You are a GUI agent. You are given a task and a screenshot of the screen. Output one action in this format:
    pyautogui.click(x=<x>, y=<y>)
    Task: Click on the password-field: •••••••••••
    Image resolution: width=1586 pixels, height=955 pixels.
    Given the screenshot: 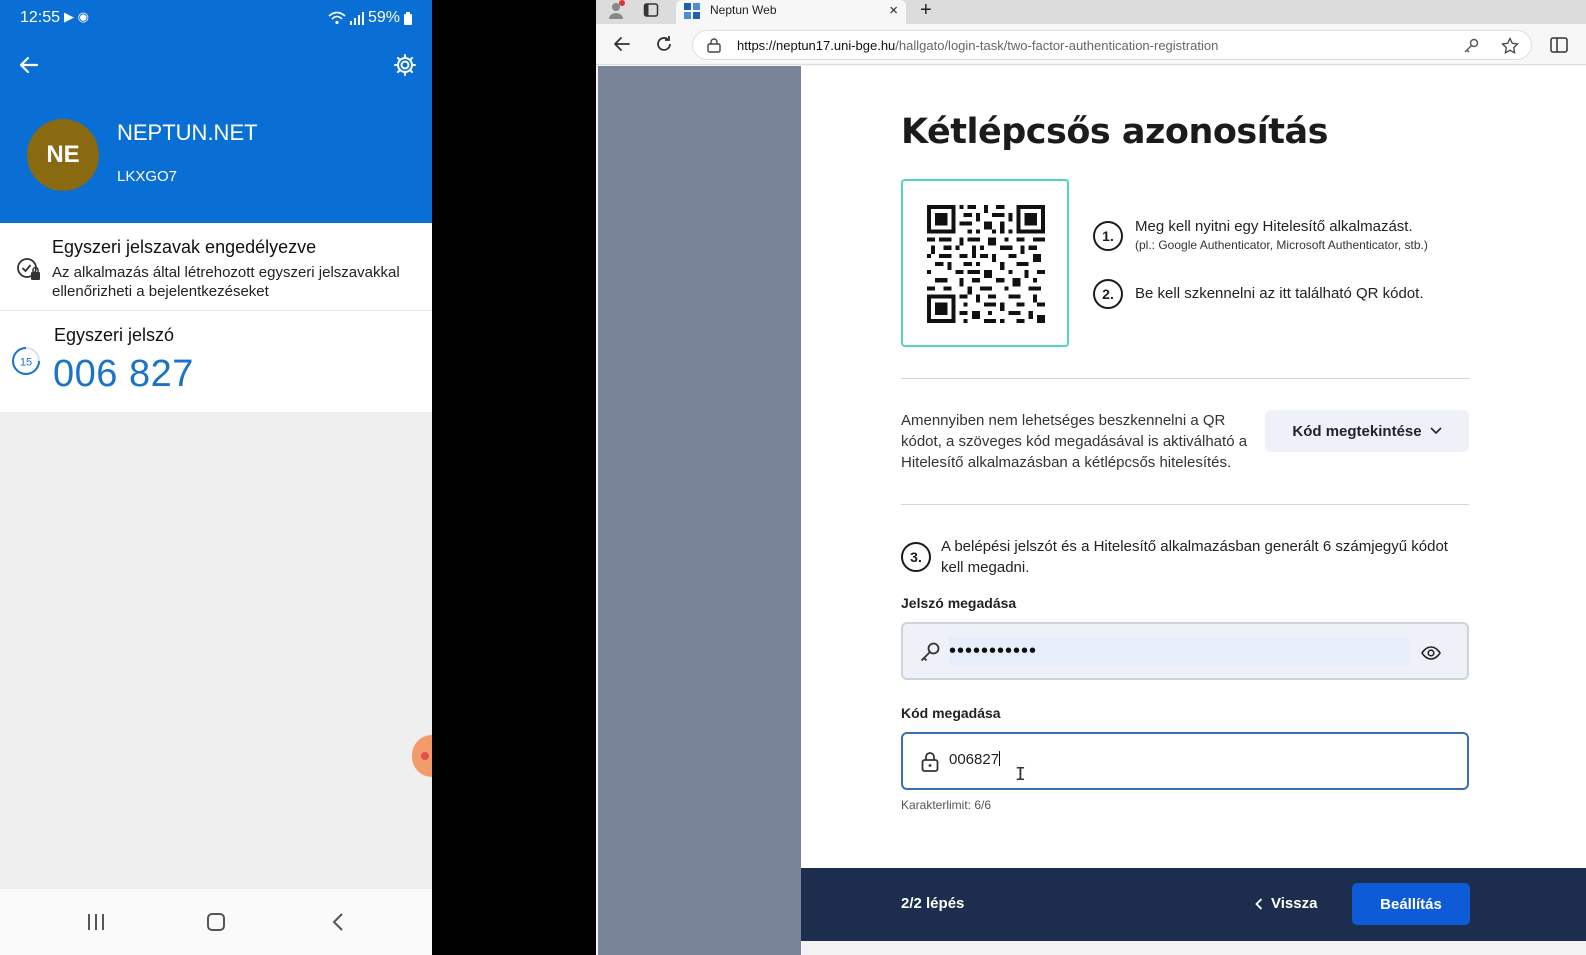 What is the action you would take?
    pyautogui.click(x=1185, y=651)
    